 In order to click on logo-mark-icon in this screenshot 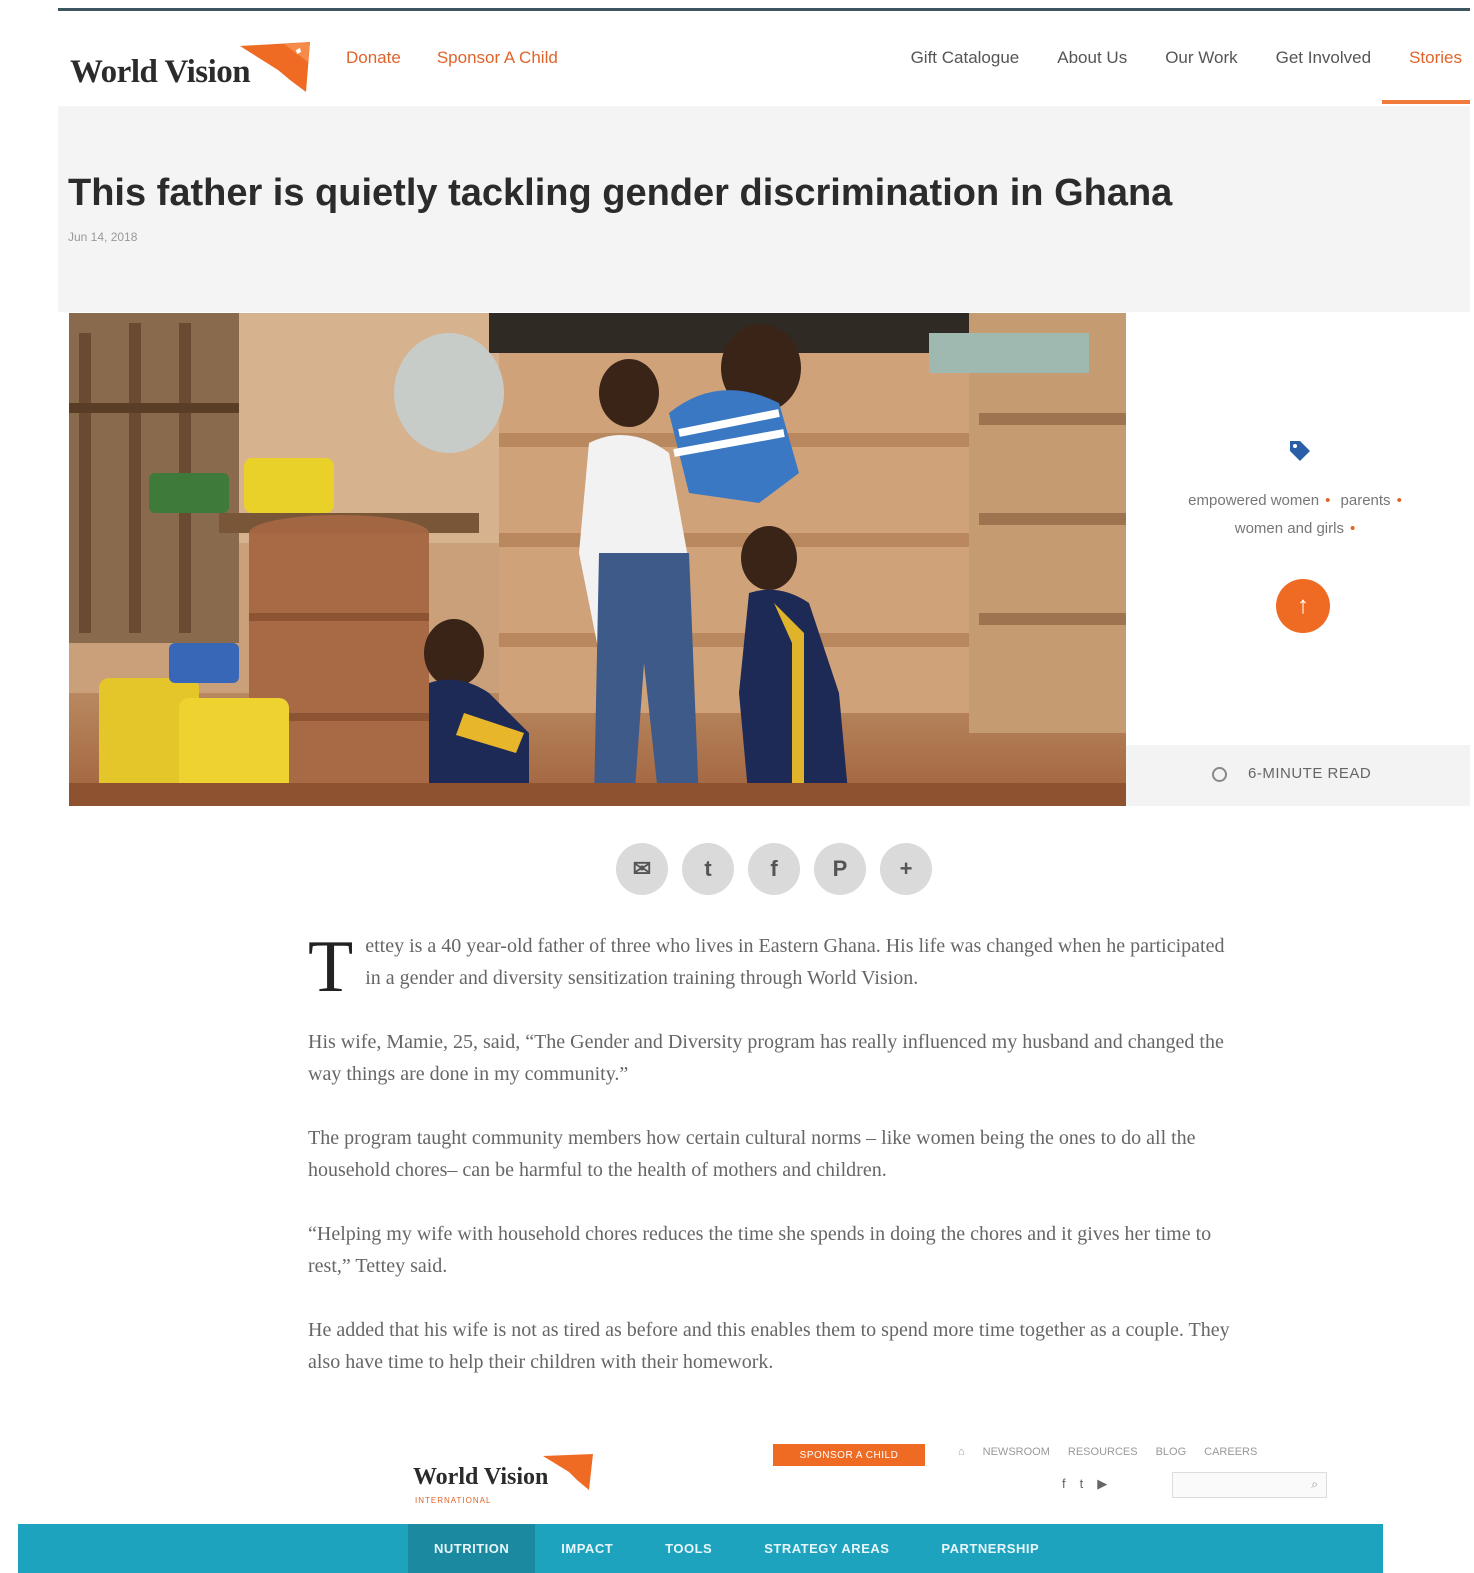, I will do `click(275, 67)`.